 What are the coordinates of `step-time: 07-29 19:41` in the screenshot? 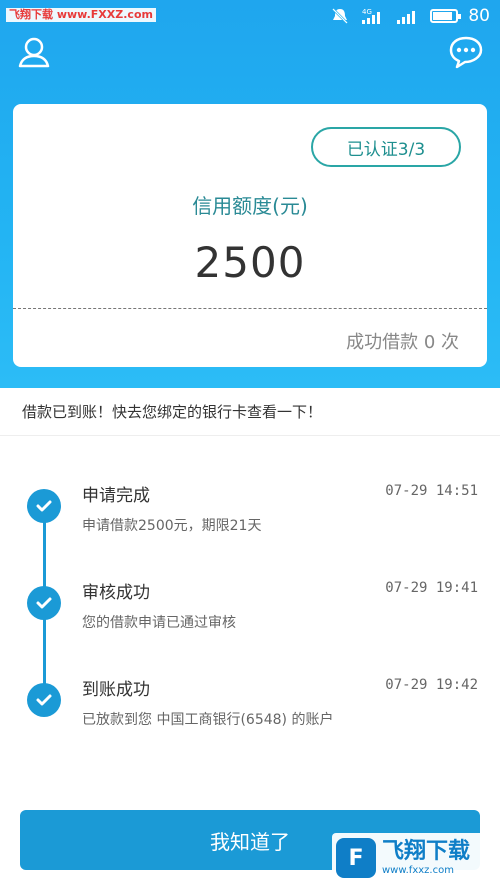 It's located at (431, 588).